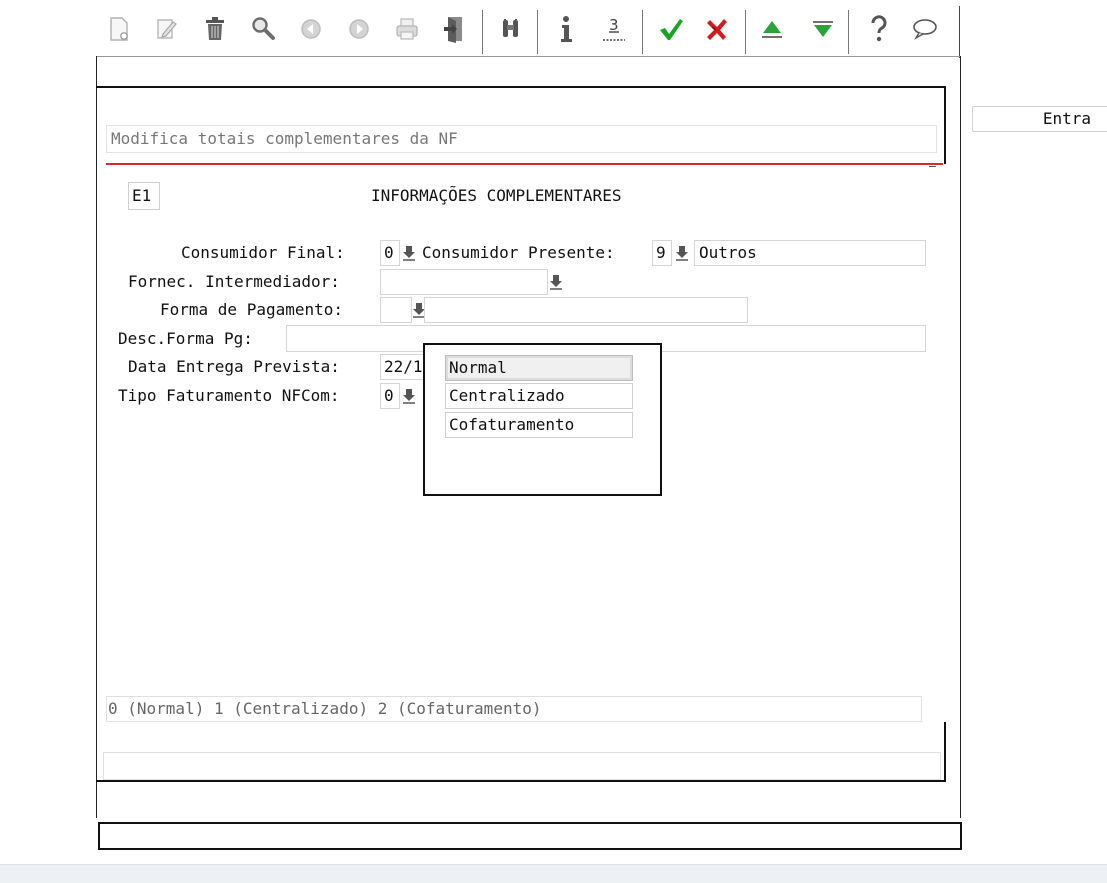 The image size is (1107, 883). Describe the element at coordinates (252, 309) in the screenshot. I see `forma-pagamento-label: Forma de Pagamento:` at that location.